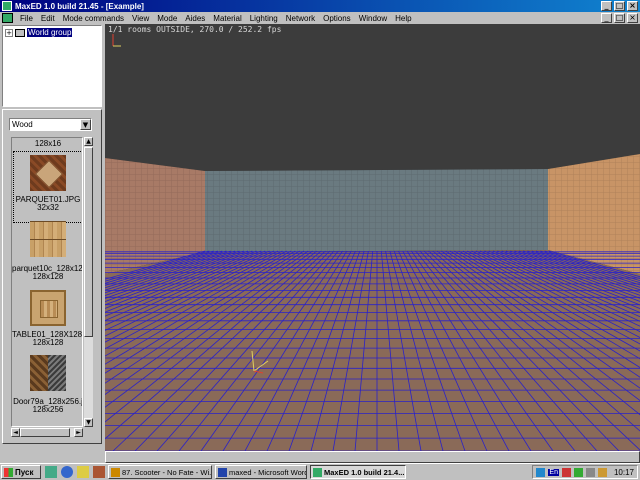 Image resolution: width=640 pixels, height=480 pixels. Describe the element at coordinates (48, 18) in the screenshot. I see `menu-edit: Edit` at that location.